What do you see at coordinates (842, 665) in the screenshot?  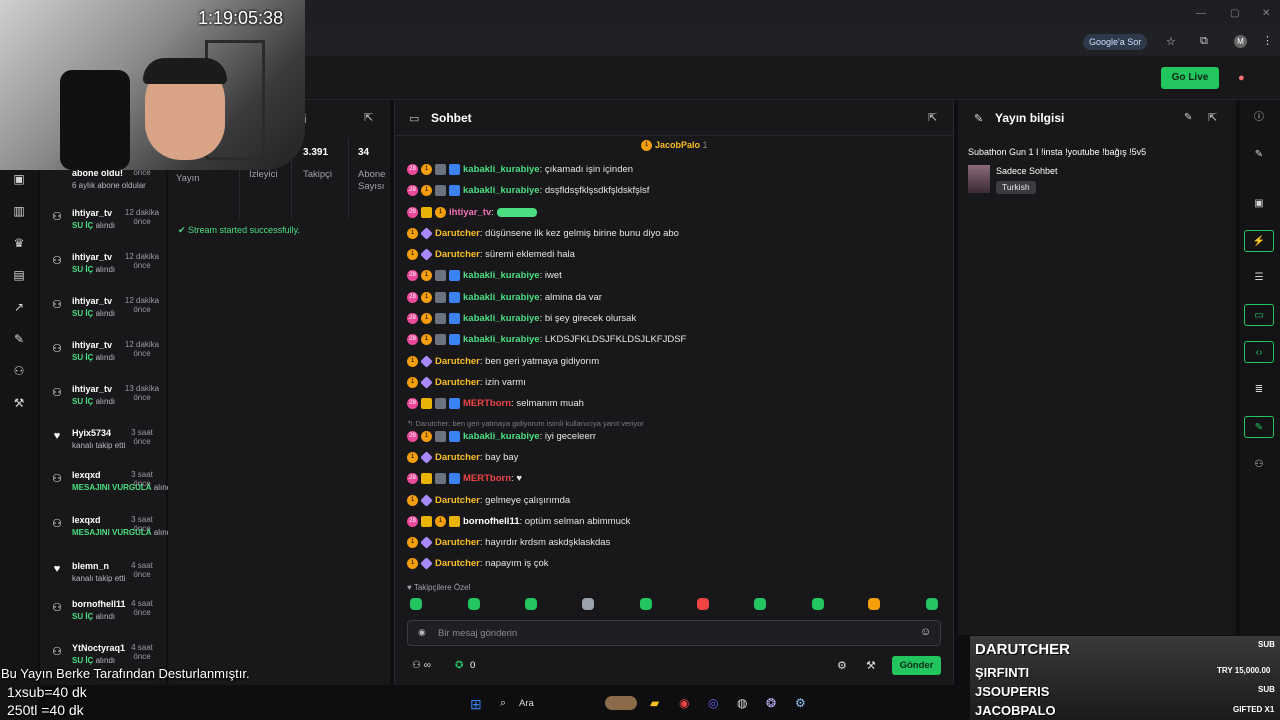 I see `settings-gear-icon: ⚙` at bounding box center [842, 665].